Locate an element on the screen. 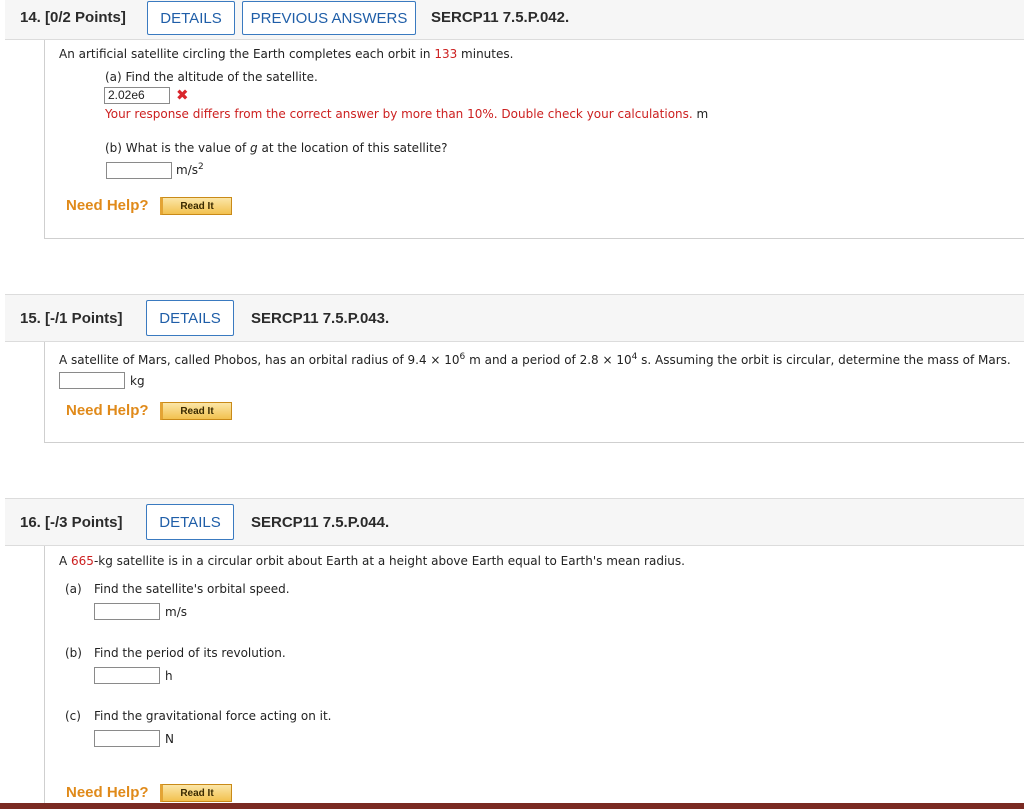 This screenshot has height=809, width=1024. q16-satellite-mass: 665 is located at coordinates (82, 561).